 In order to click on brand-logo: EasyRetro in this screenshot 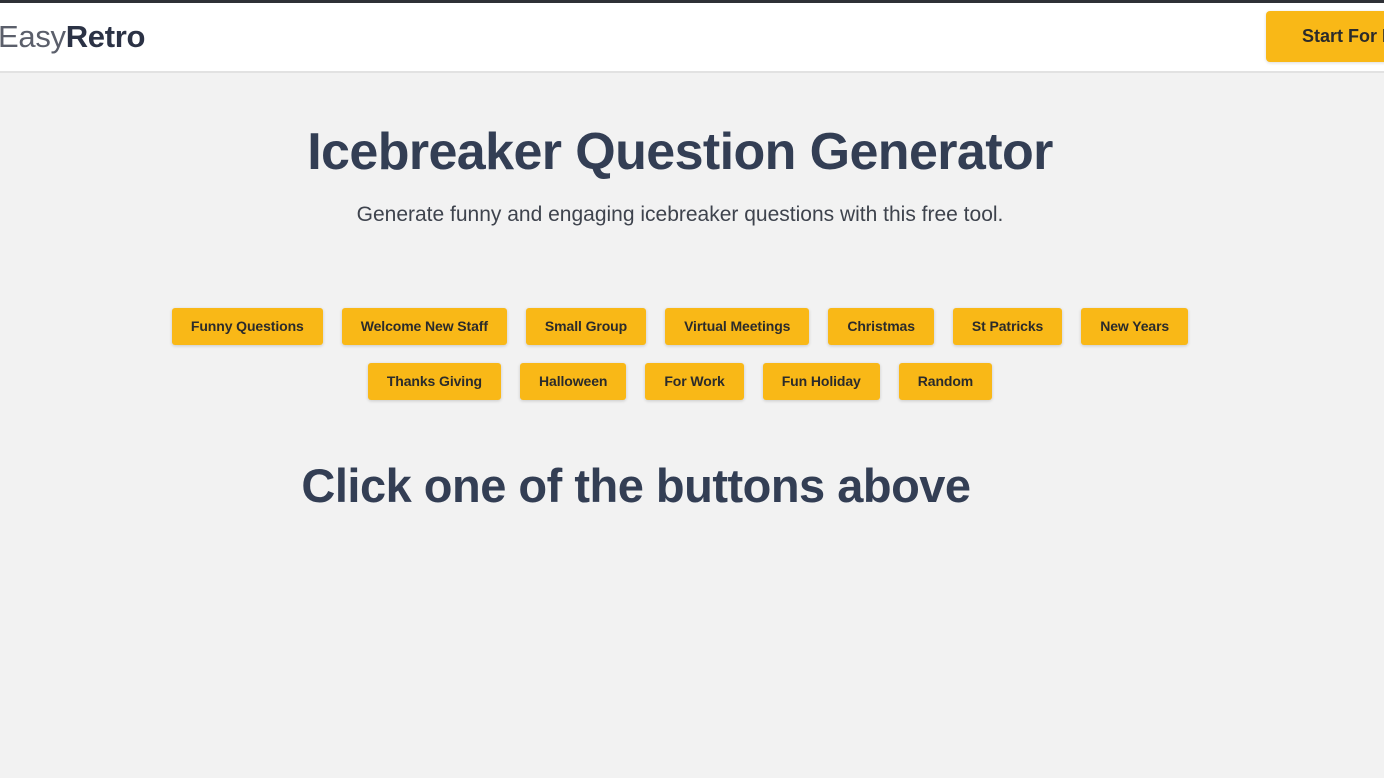, I will do `click(72, 37)`.